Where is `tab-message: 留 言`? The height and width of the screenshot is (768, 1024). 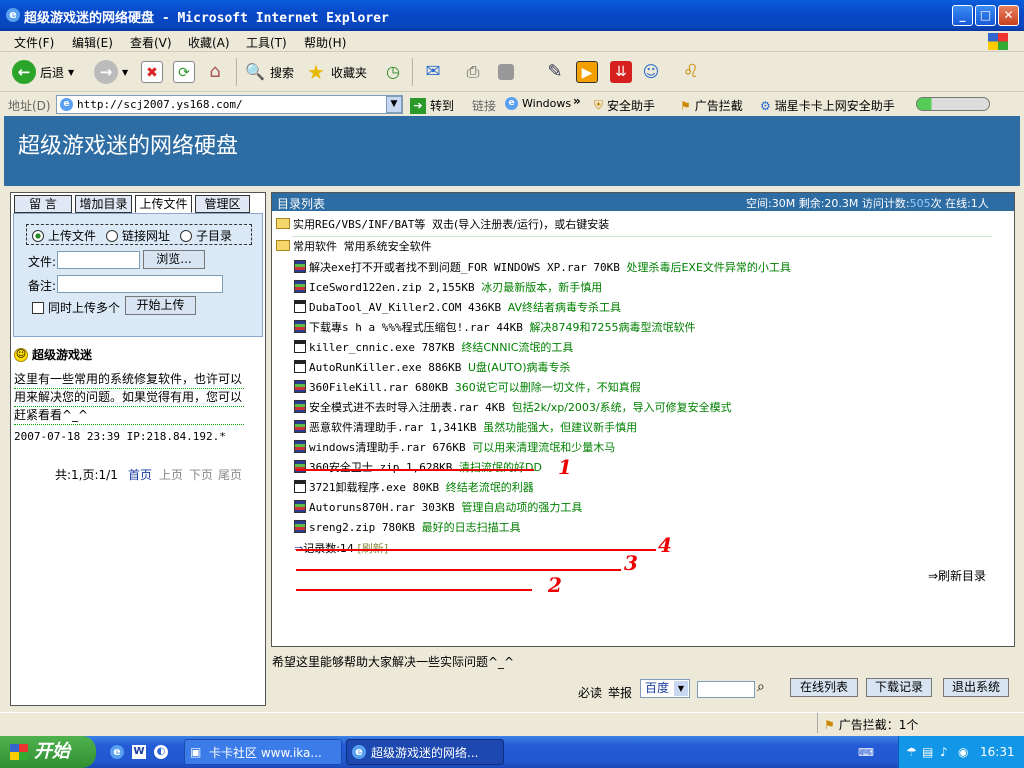
tab-message: 留 言 is located at coordinates (43, 204).